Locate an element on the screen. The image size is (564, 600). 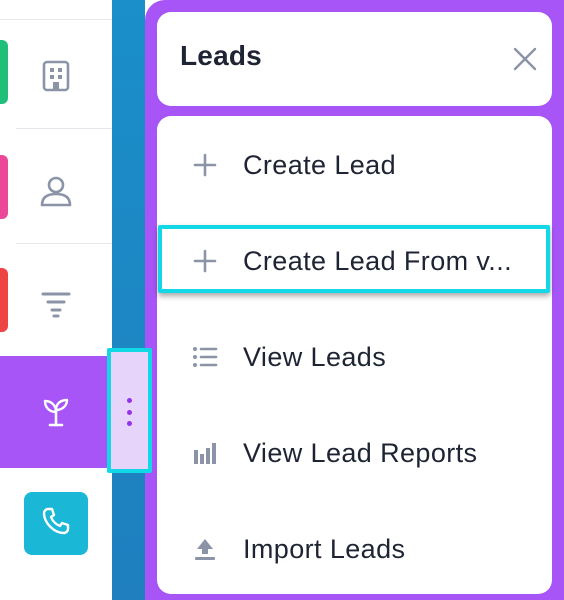
building-icon is located at coordinates (56, 76).